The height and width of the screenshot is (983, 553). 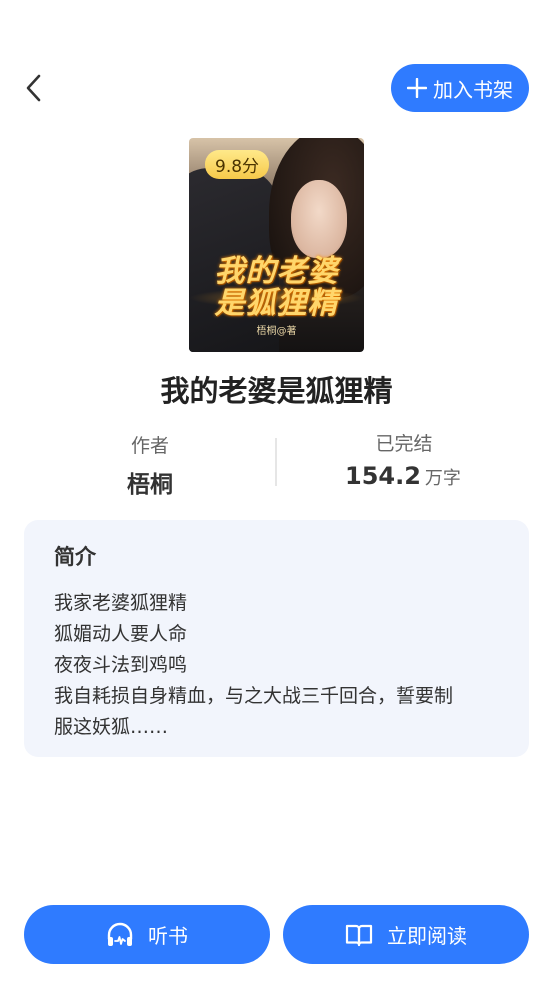 I want to click on intro-line: 我自耗损自身精血，与之大战三千回合，誓要制, so click(x=254, y=696).